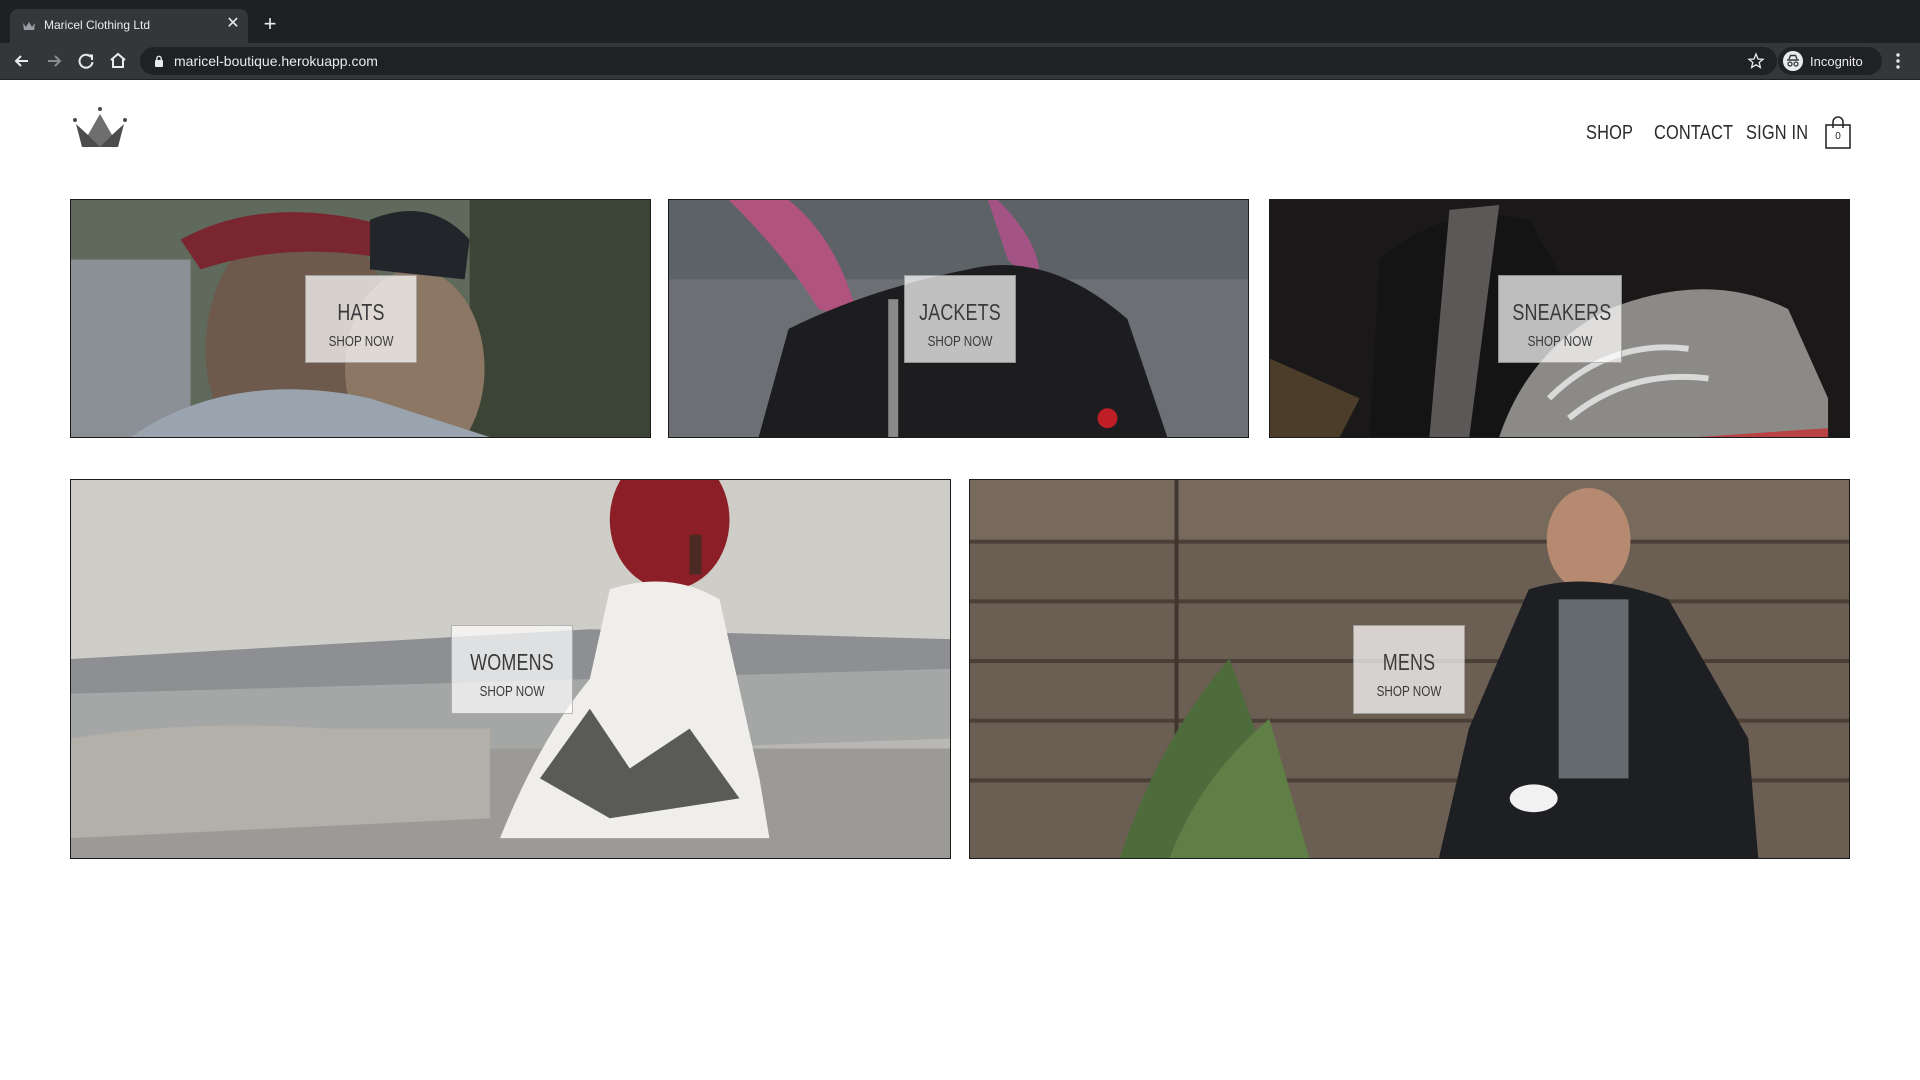 The height and width of the screenshot is (1080, 1920). I want to click on tab-title: Maricel Clothing Ltd, so click(97, 25).